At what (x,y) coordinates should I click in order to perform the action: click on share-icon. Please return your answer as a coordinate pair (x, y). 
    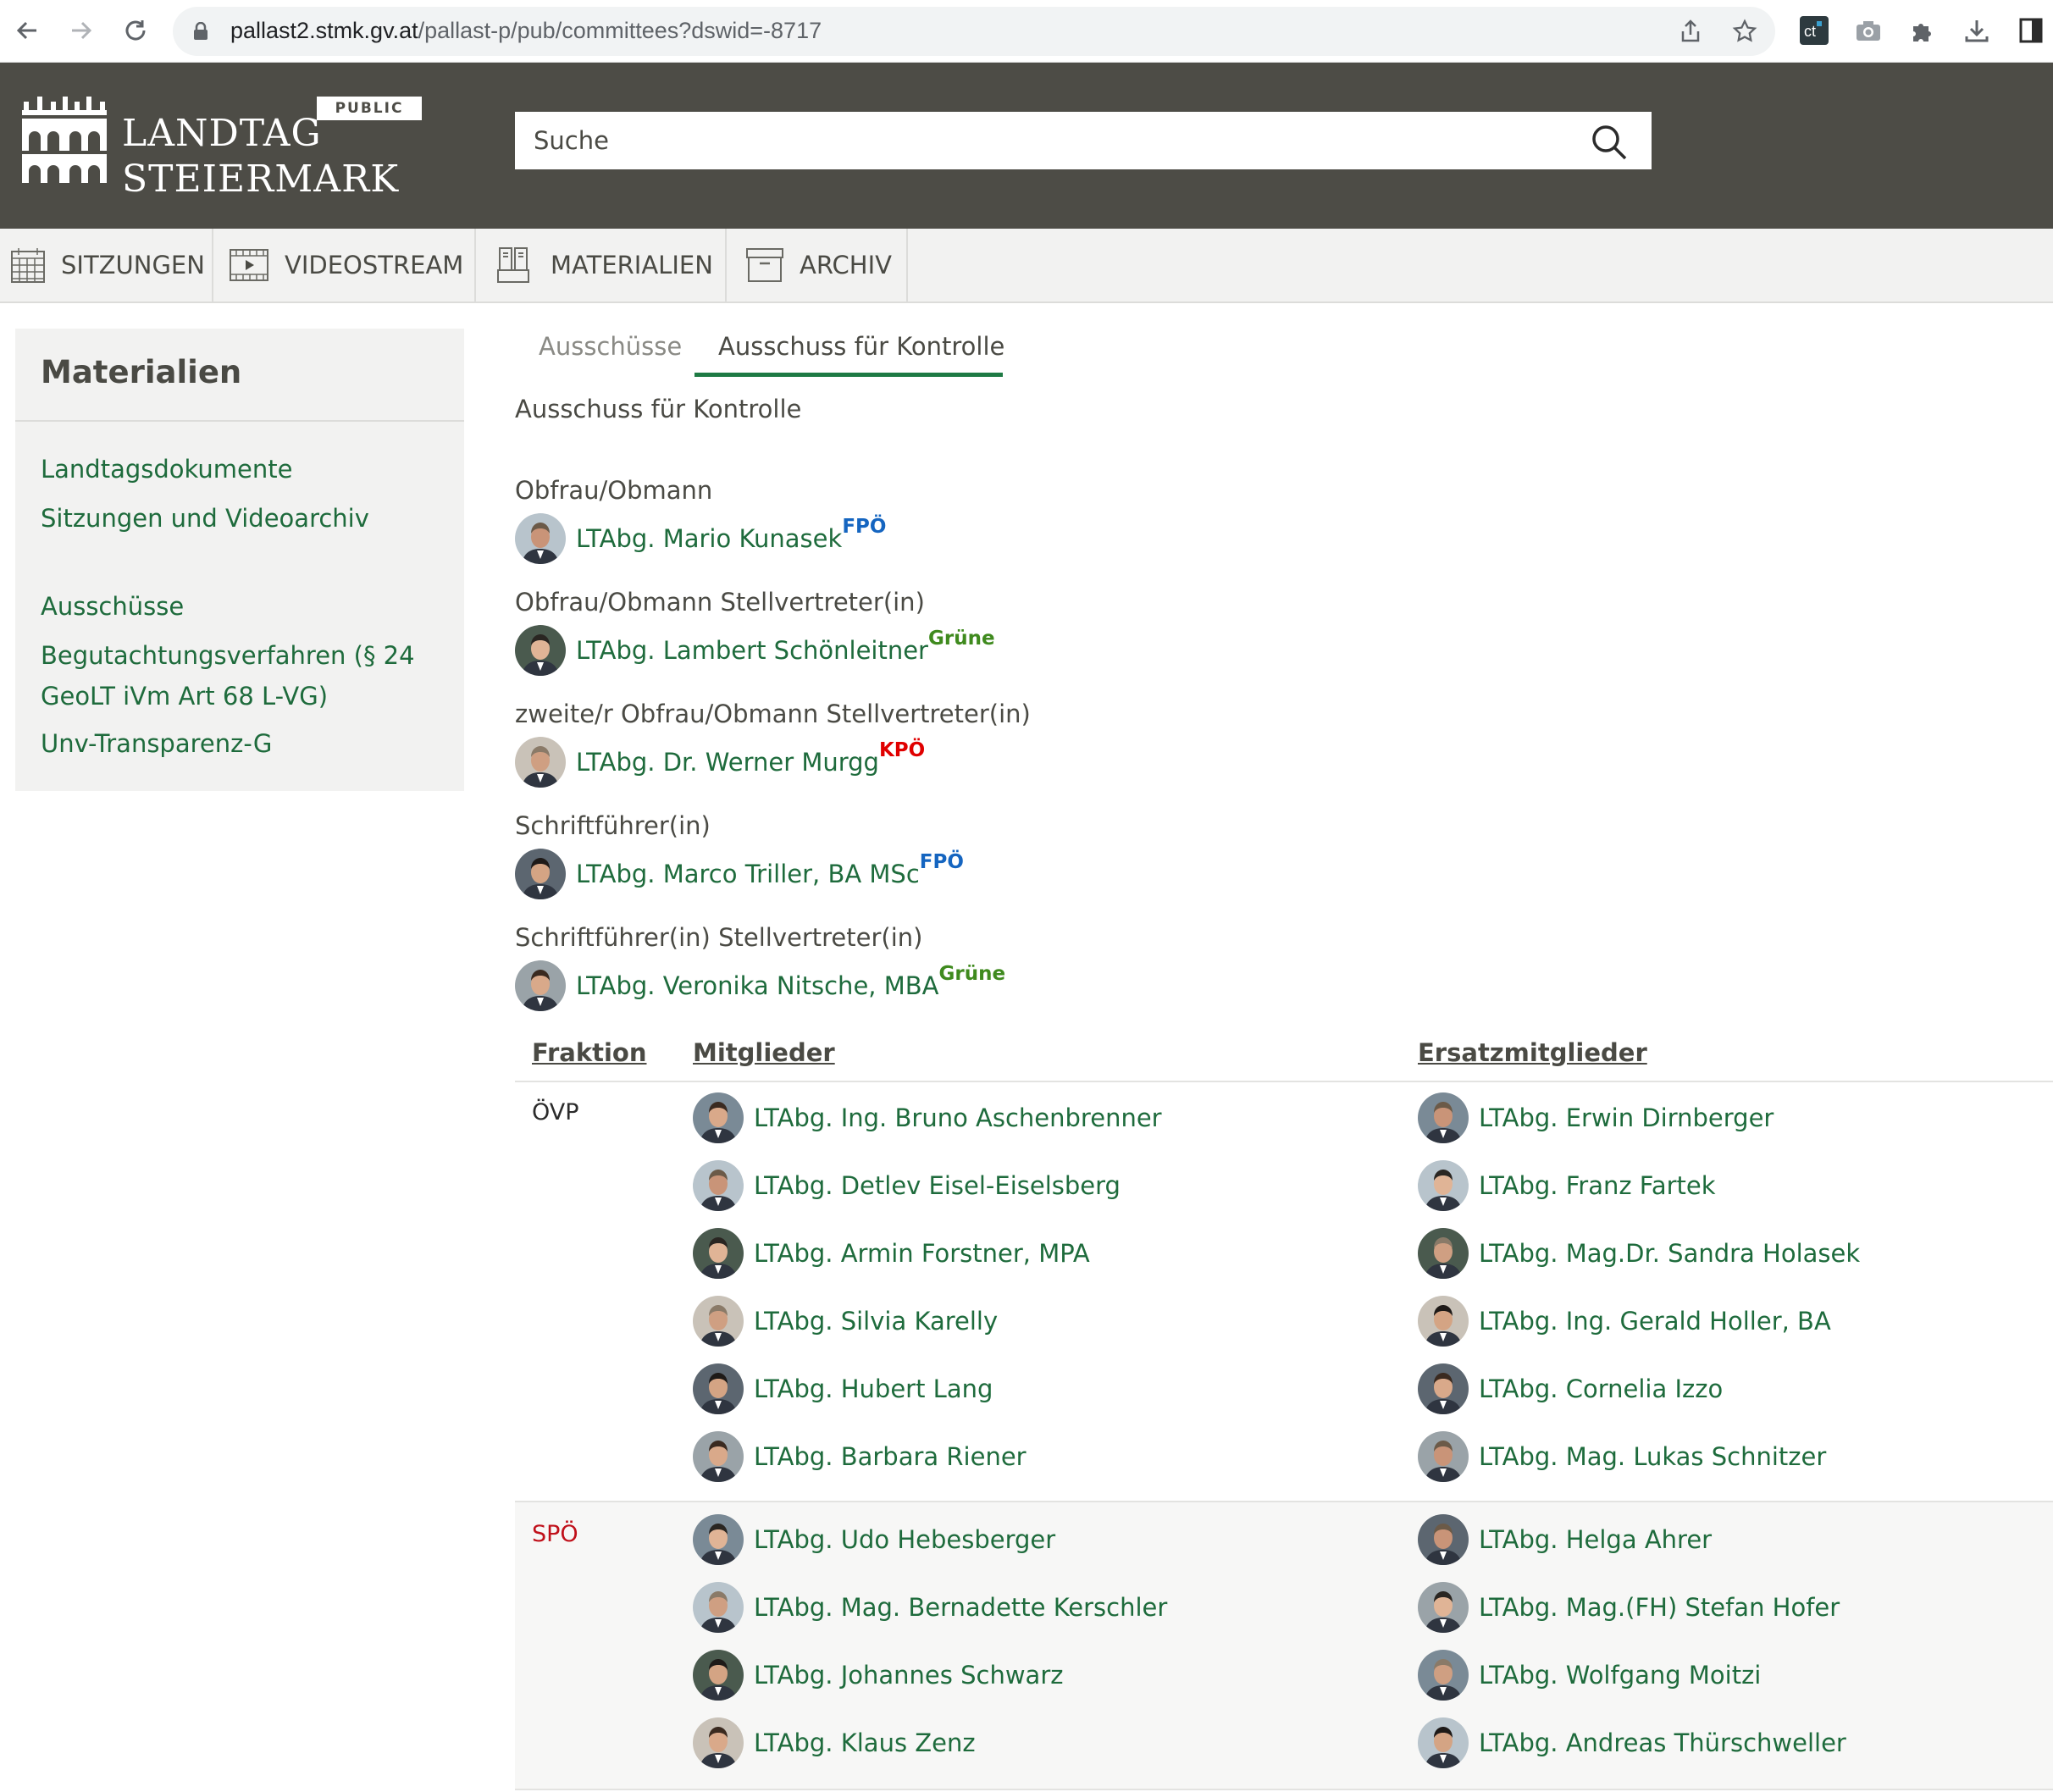
    Looking at the image, I should click on (1691, 31).